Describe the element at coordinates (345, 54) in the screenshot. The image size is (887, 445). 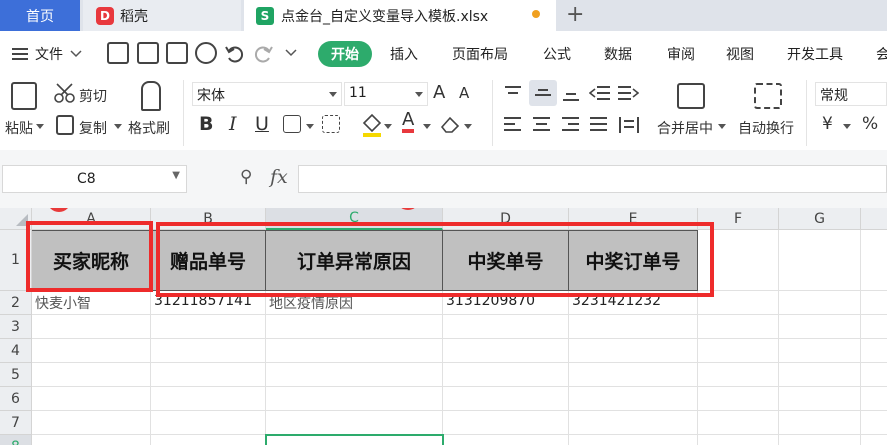
I see `menu-start: 开始` at that location.